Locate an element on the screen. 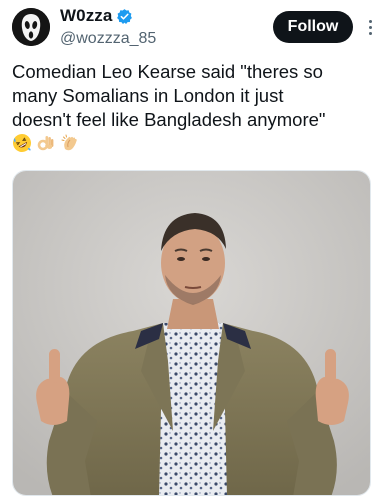 The height and width of the screenshot is (500, 383). clapping-hands-emoji-icon is located at coordinates (70, 143).